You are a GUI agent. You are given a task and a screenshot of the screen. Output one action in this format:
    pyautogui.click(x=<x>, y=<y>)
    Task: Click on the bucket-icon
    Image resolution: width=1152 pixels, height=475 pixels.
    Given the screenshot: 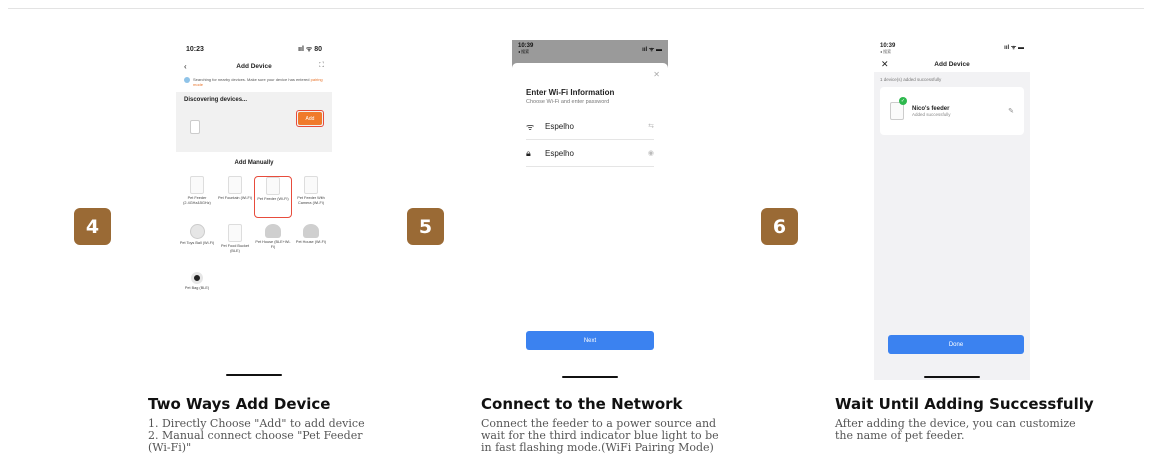 What is the action you would take?
    pyautogui.click(x=235, y=233)
    